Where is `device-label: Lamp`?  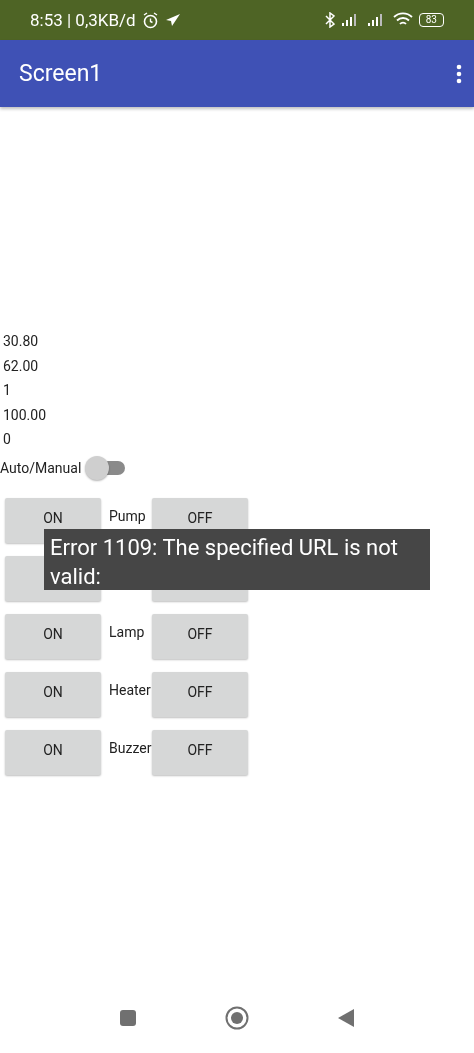 device-label: Lamp is located at coordinates (127, 632).